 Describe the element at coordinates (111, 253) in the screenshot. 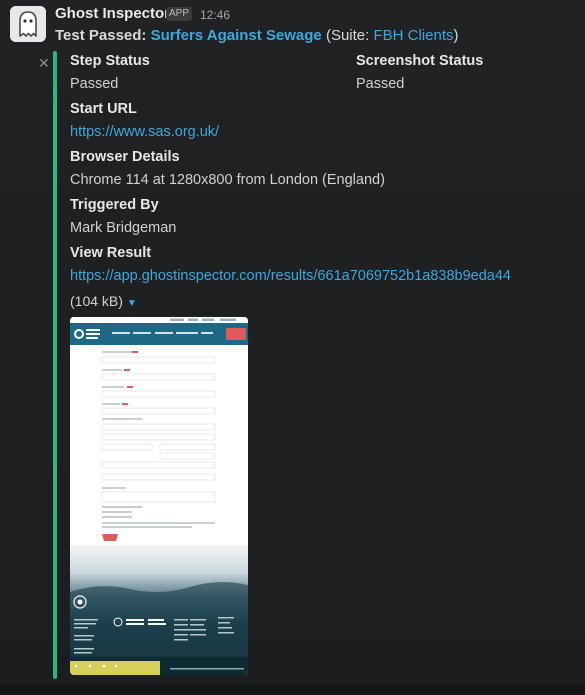

I see `view-result-title: View Result` at that location.